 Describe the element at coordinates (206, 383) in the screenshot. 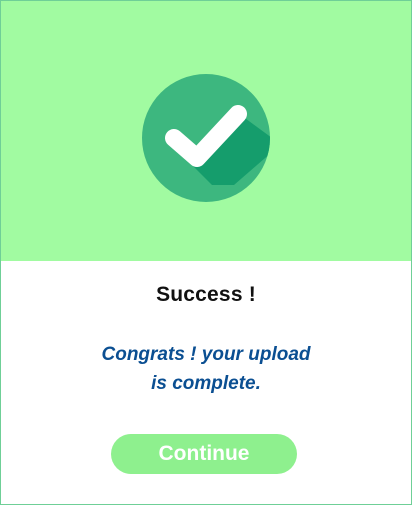

I see `message-line-2: is complete.` at that location.